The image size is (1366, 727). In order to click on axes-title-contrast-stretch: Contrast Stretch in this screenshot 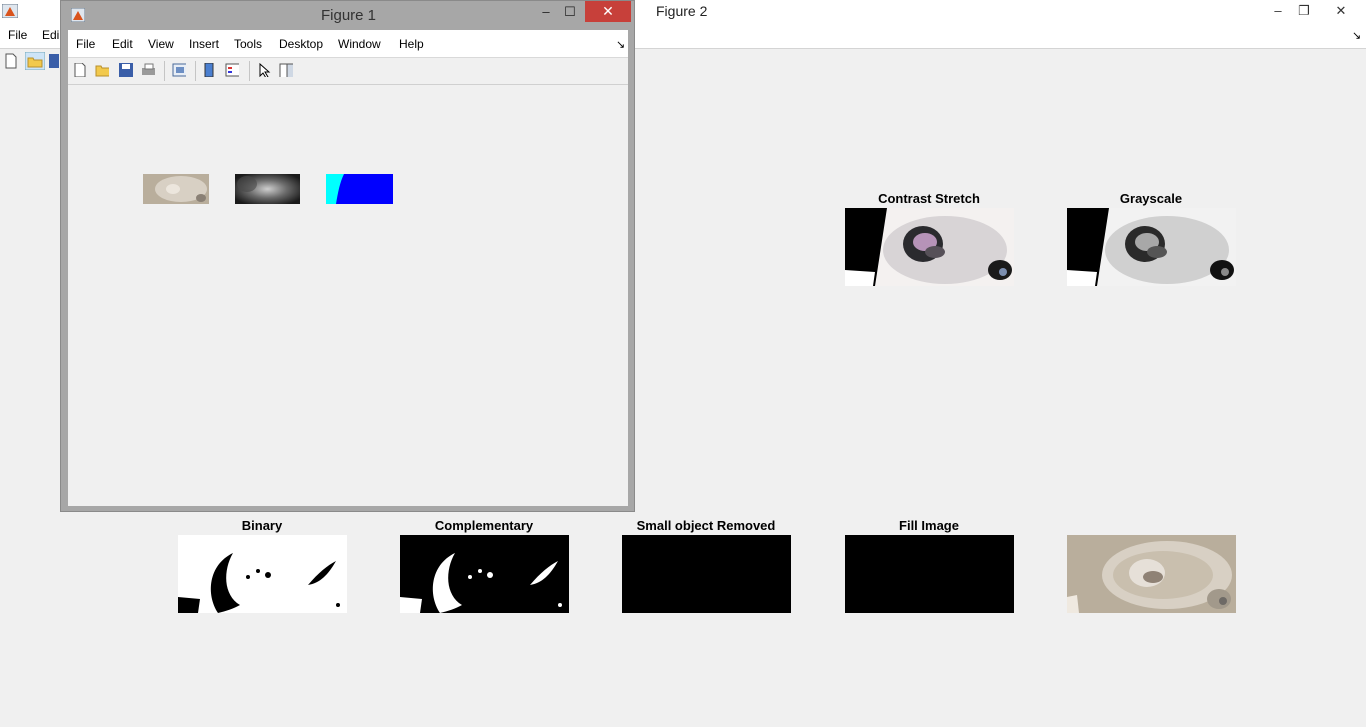, I will do `click(929, 198)`.